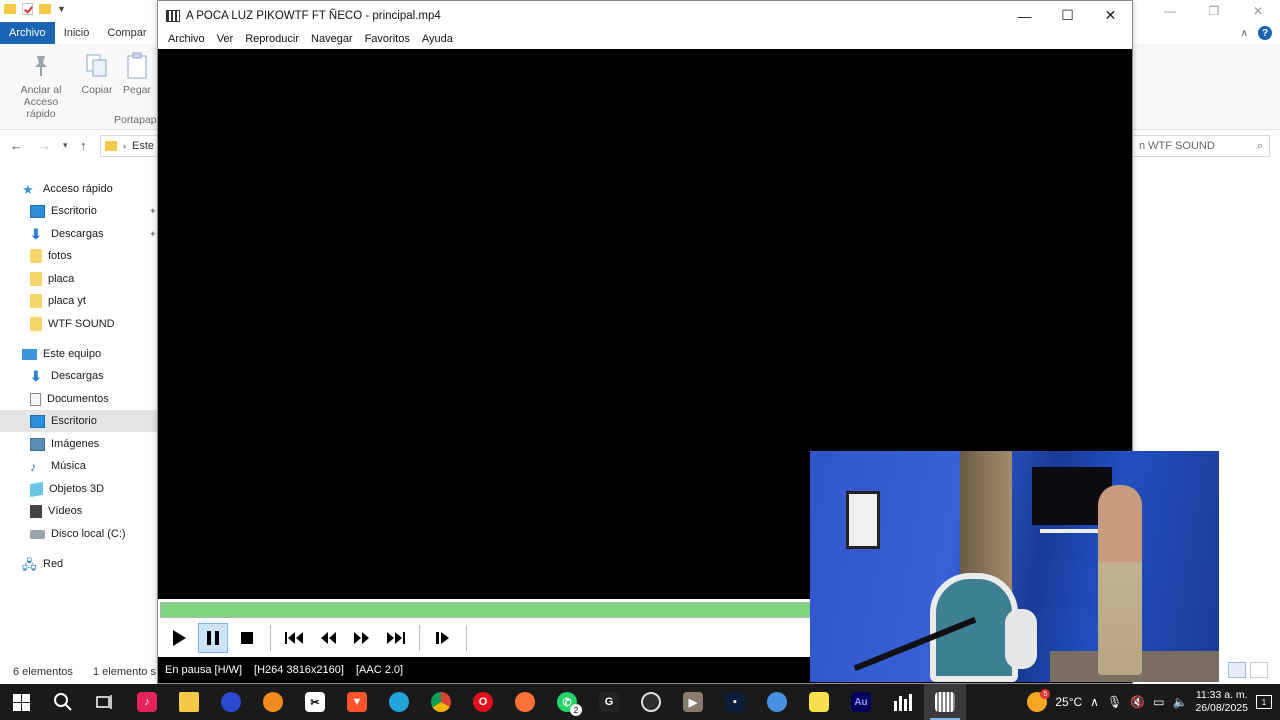  I want to click on nav-this-pc: Este equipo, so click(61, 354).